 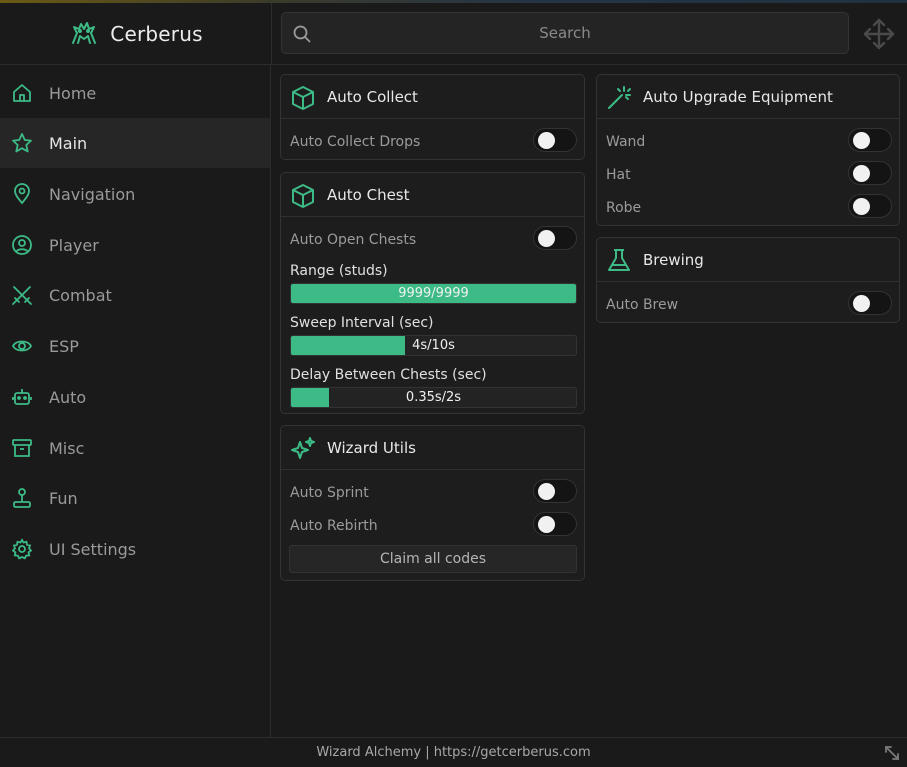 I want to click on footer-text: Wizard Alchemy | https://getcerberus.com, so click(x=453, y=752).